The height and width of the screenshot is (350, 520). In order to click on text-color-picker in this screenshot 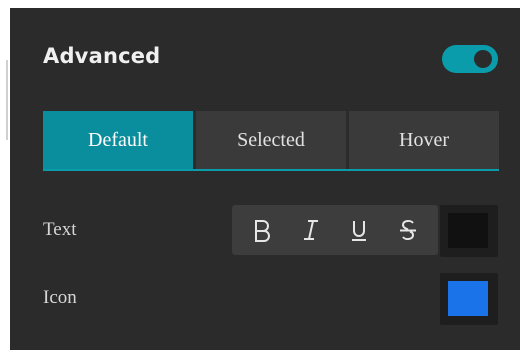, I will do `click(469, 231)`.